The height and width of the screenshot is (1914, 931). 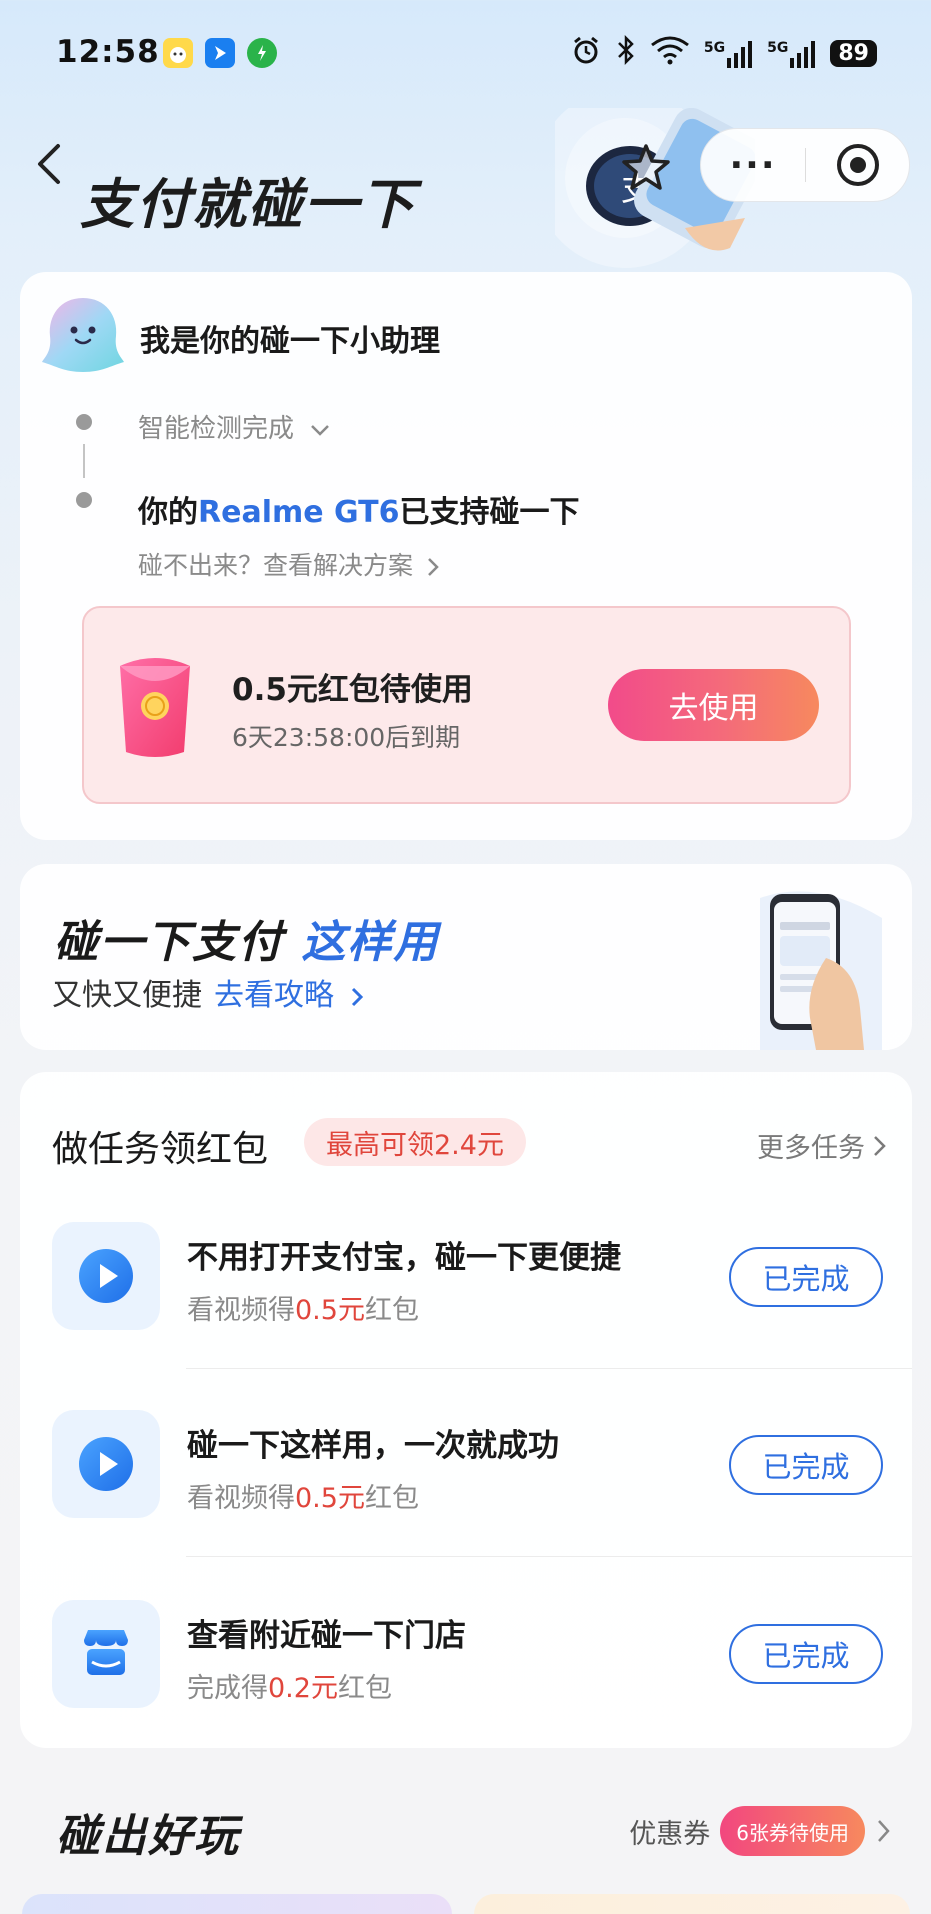 What do you see at coordinates (821, 969) in the screenshot?
I see `phone-in-hand-illustration` at bounding box center [821, 969].